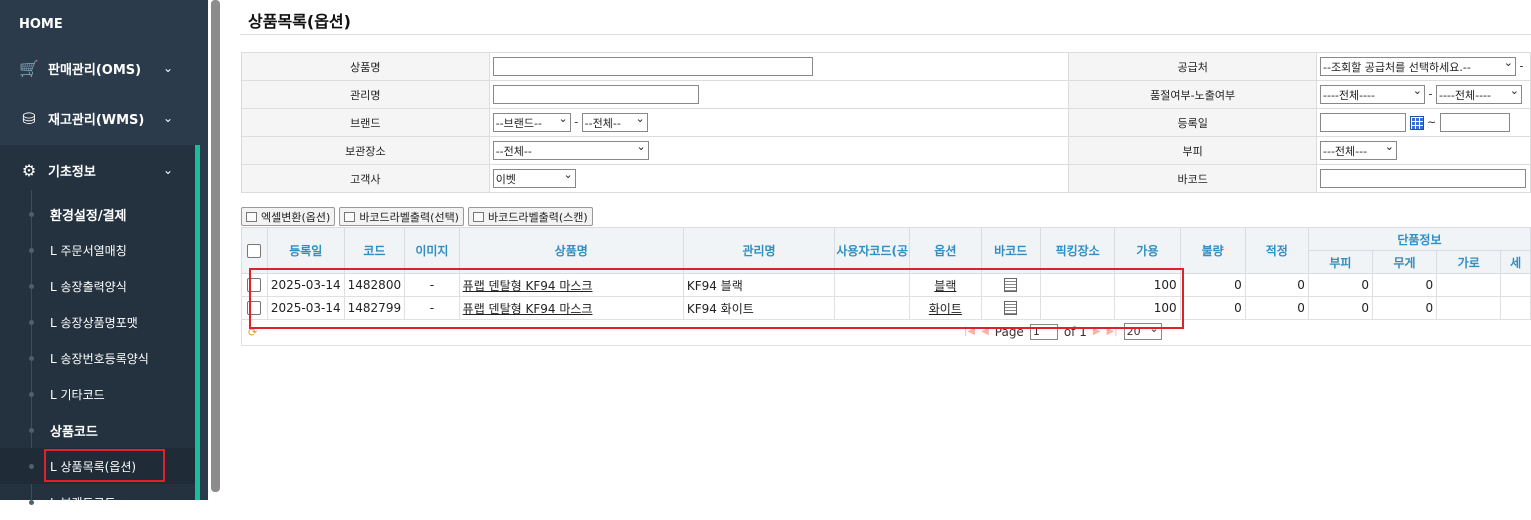 This screenshot has width=1531, height=520. Describe the element at coordinates (1340, 262) in the screenshot. I see `col-volume: 부피` at that location.